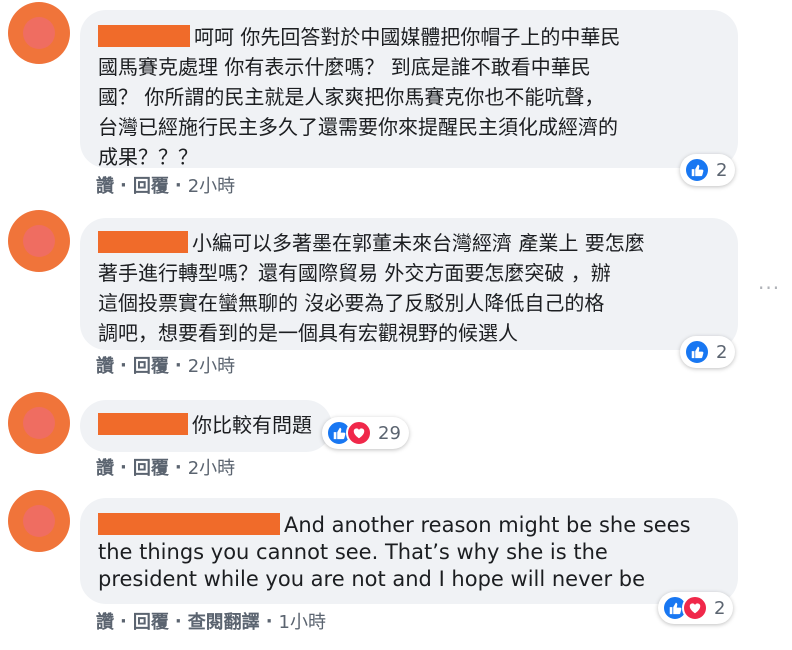  I want to click on reaction-summary: 29, so click(365, 433).